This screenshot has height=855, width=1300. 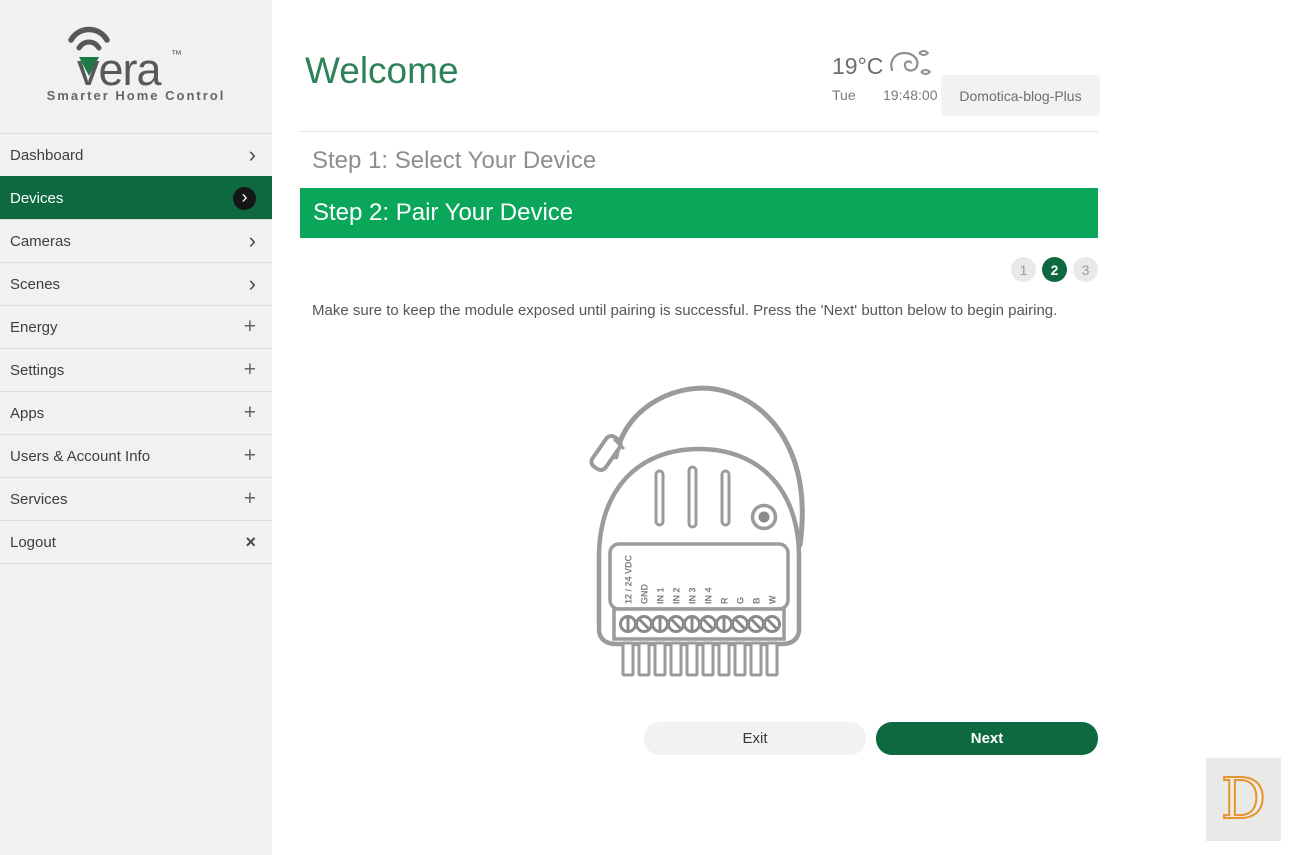 What do you see at coordinates (705, 161) in the screenshot?
I see `step1-heading: Step 1: Select Your Device` at bounding box center [705, 161].